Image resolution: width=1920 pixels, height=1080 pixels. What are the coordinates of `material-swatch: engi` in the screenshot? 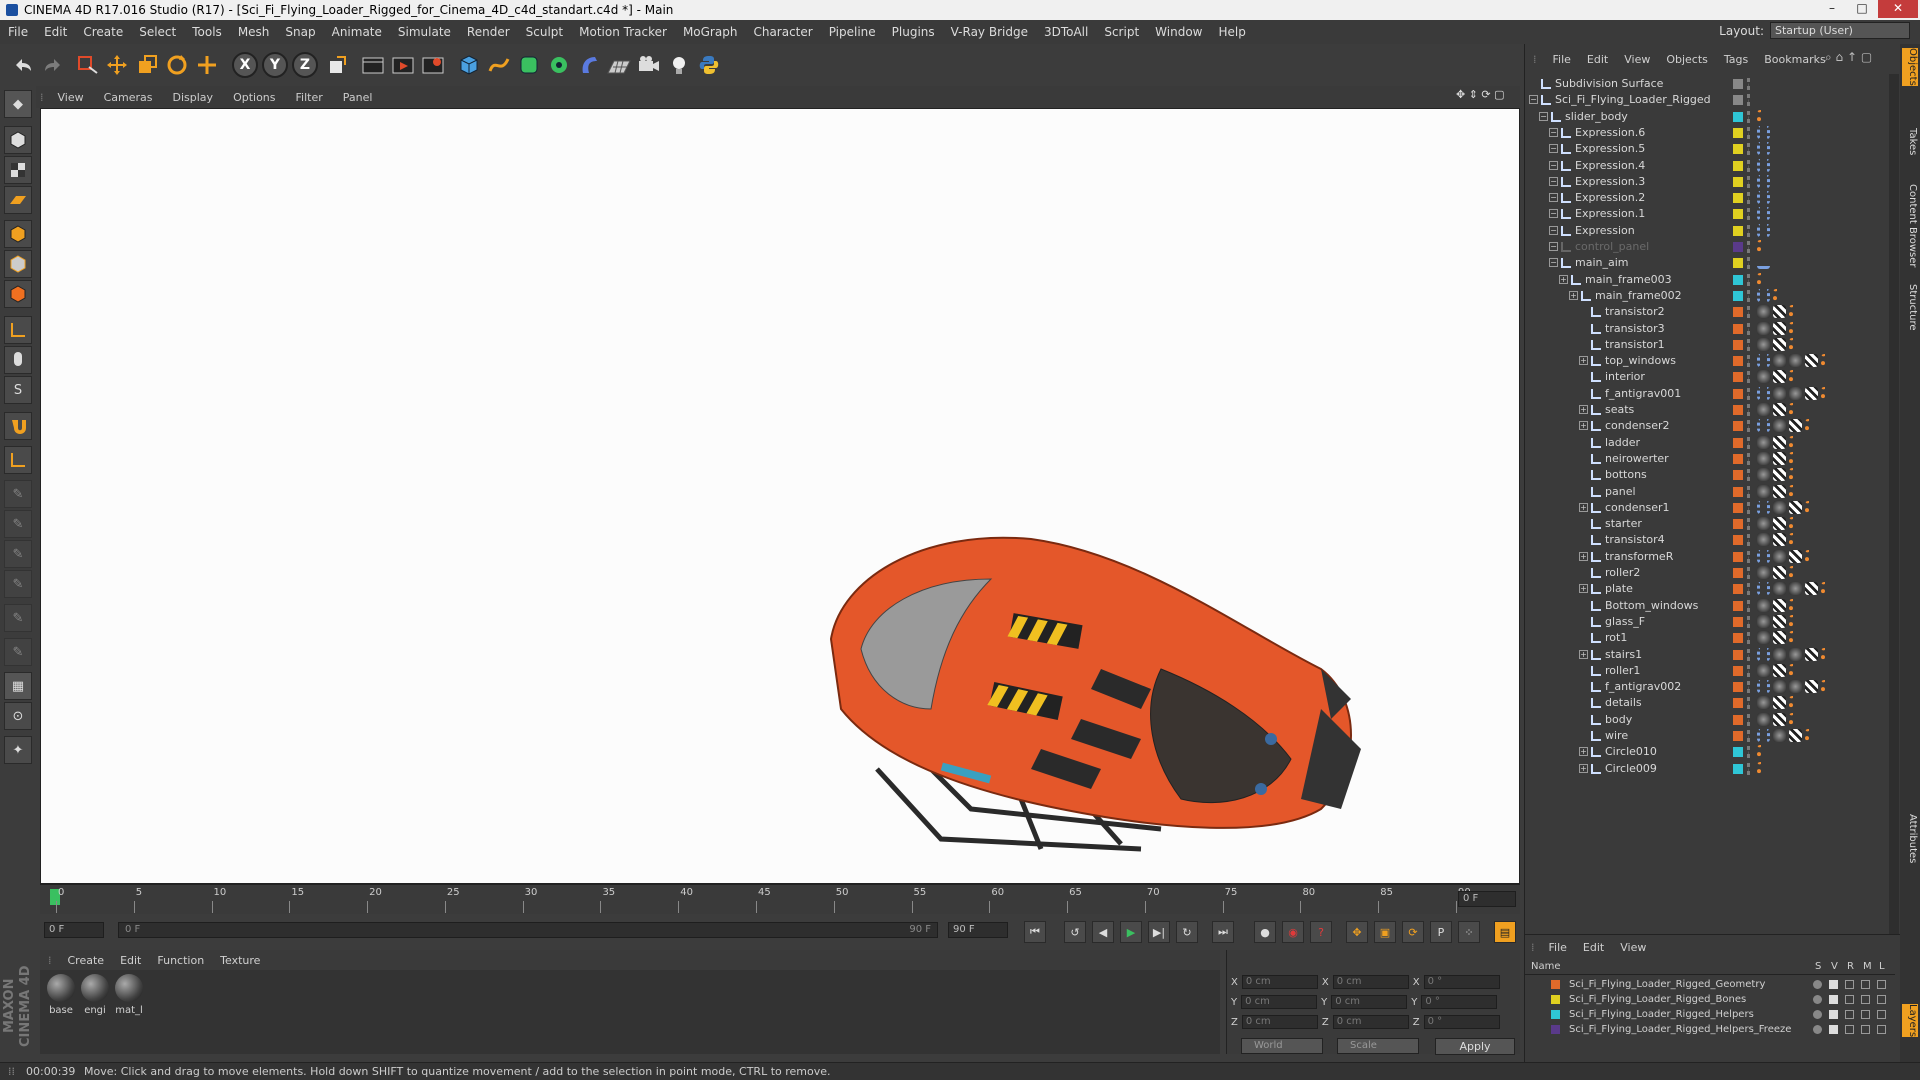 It's located at (95, 995).